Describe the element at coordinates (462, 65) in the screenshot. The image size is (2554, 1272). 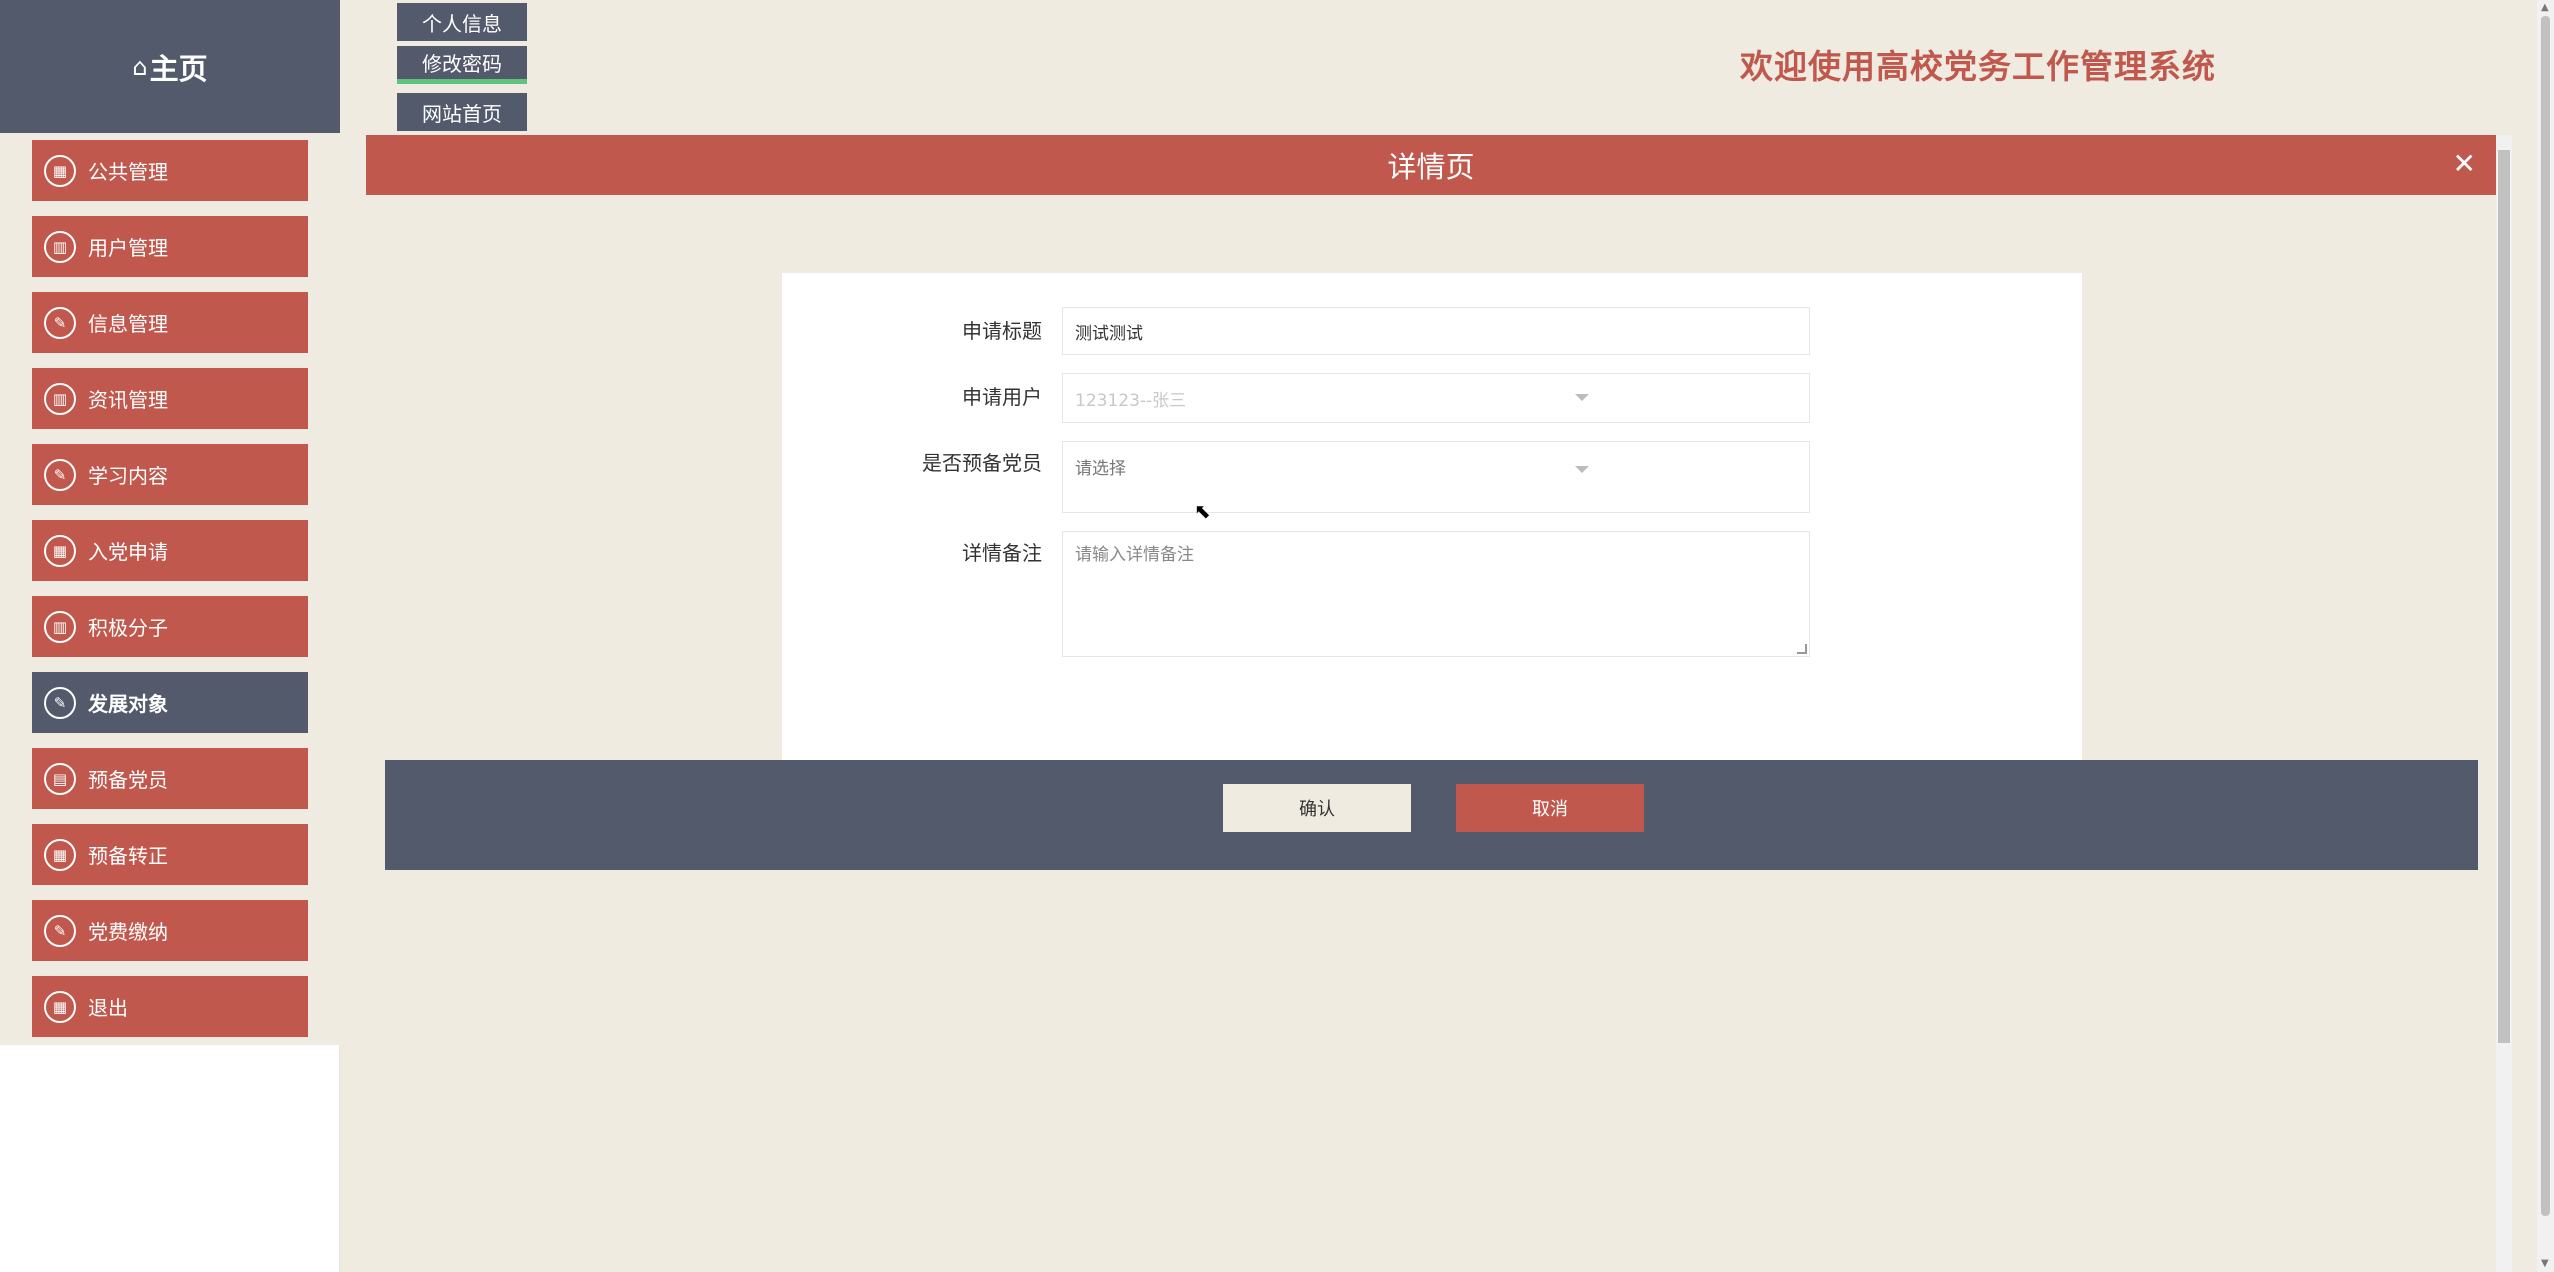
I see `change-password-button: 修改密码` at that location.